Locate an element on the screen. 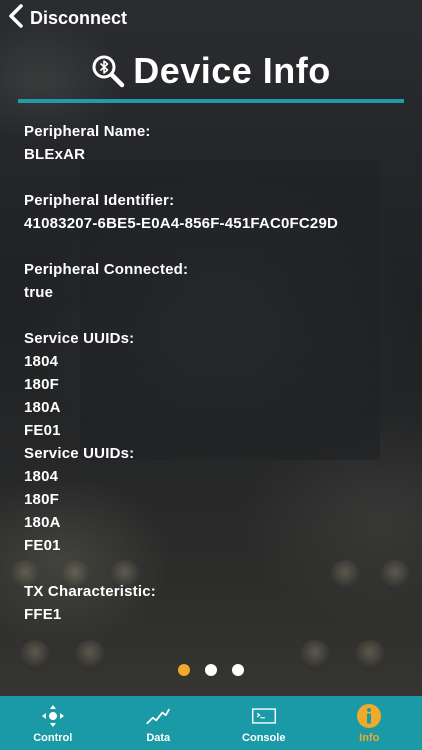 This screenshot has width=422, height=750. disconnect-label: Disconnect is located at coordinates (79, 17).